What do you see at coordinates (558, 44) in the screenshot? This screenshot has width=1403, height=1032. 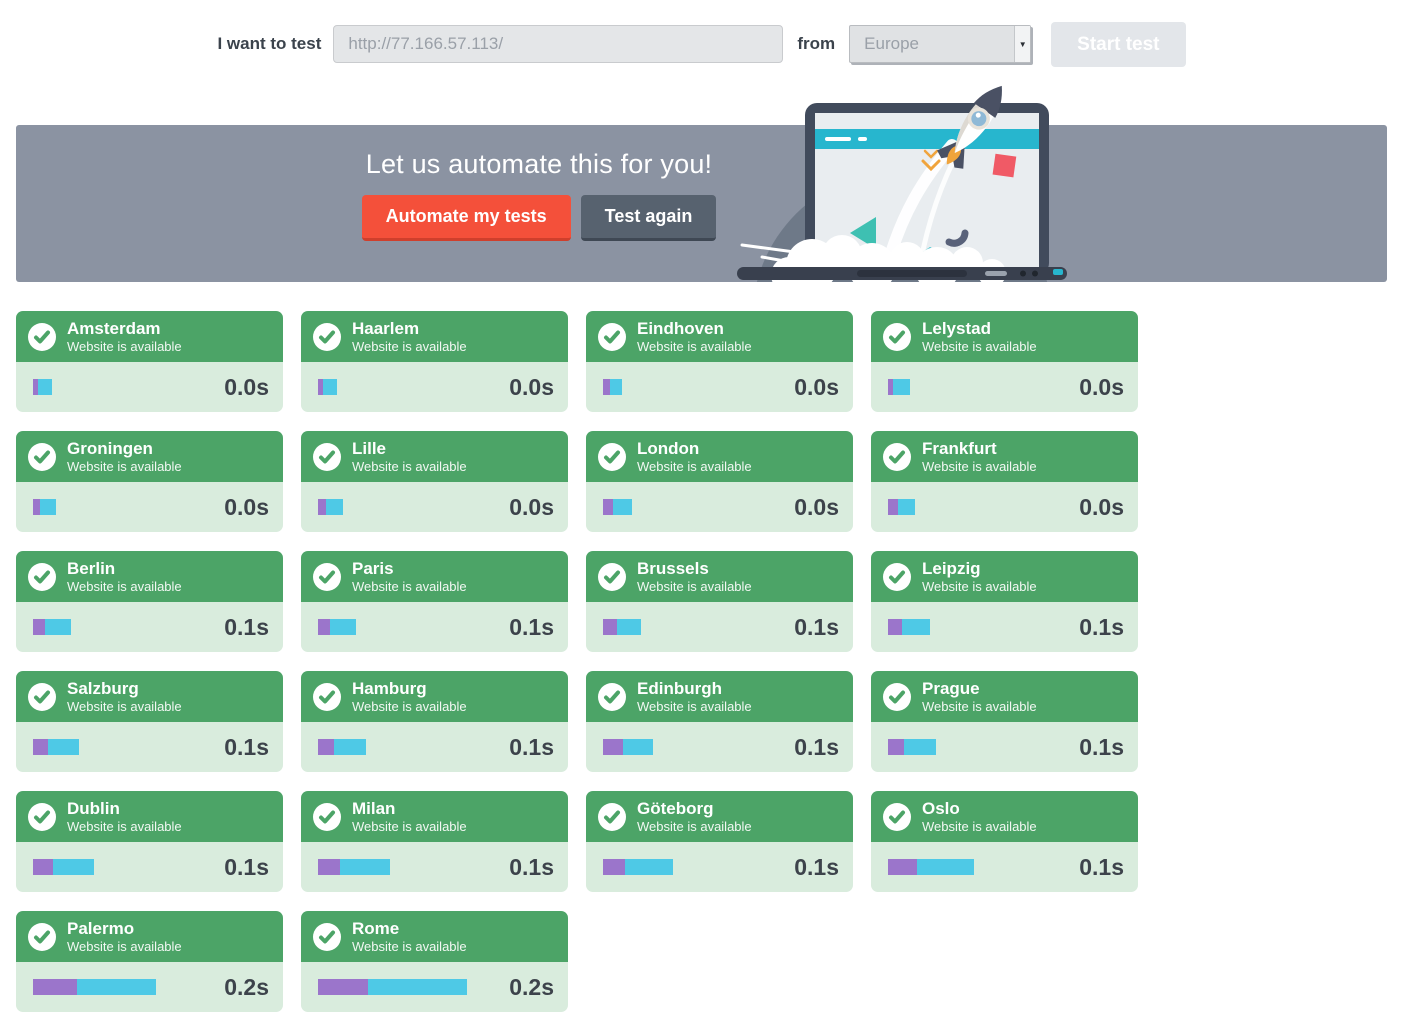 I see `url-input` at bounding box center [558, 44].